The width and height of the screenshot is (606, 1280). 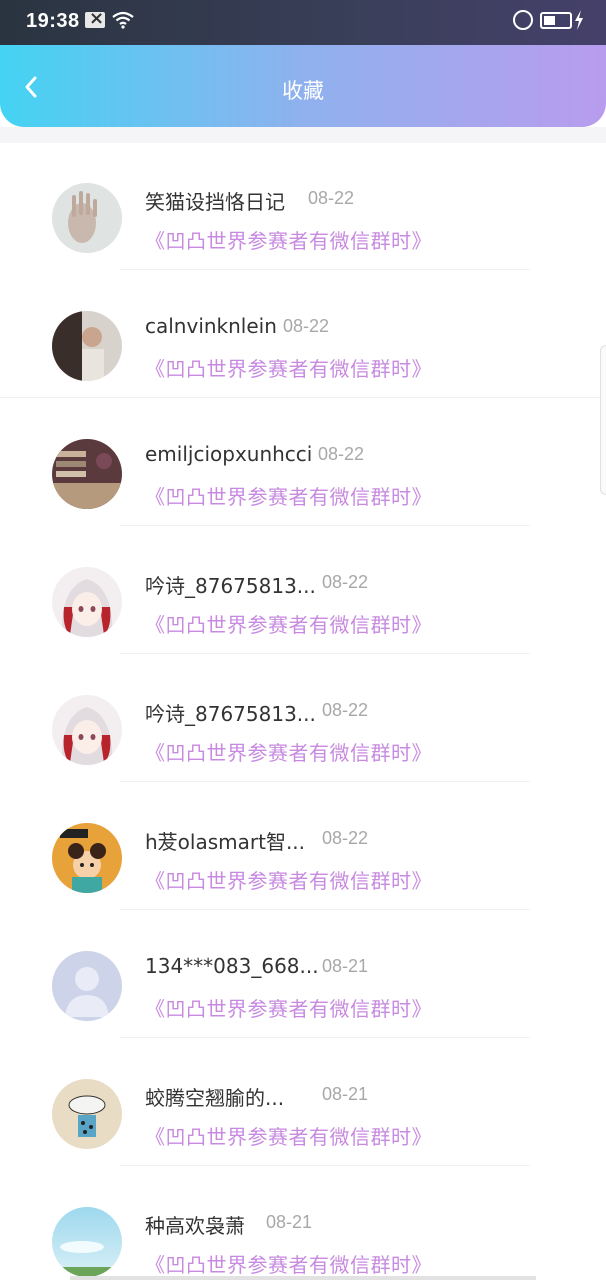 What do you see at coordinates (303, 135) in the screenshot?
I see `section-gap` at bounding box center [303, 135].